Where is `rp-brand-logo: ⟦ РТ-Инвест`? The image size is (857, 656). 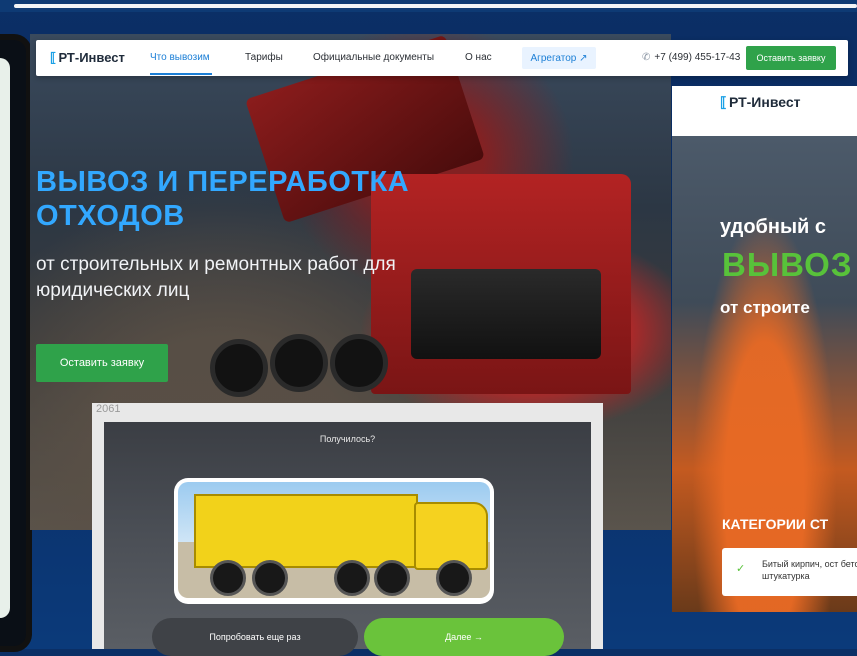
rp-brand-logo: ⟦ РТ-Инвест is located at coordinates (760, 102).